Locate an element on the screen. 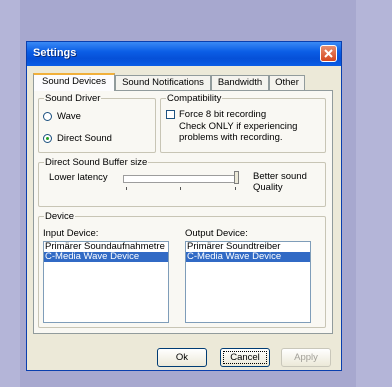 This screenshot has width=392, height=387. tab-sound-devices: Sound Devices is located at coordinates (74, 82).